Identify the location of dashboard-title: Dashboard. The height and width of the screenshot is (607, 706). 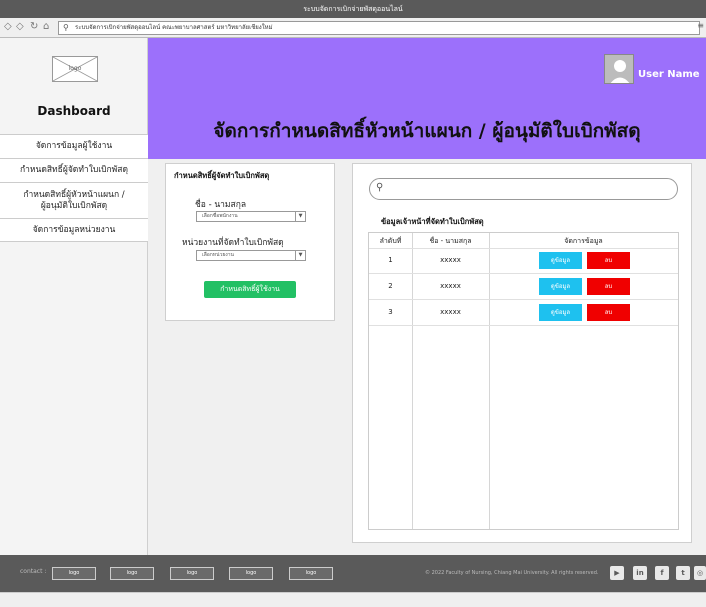
(74, 111).